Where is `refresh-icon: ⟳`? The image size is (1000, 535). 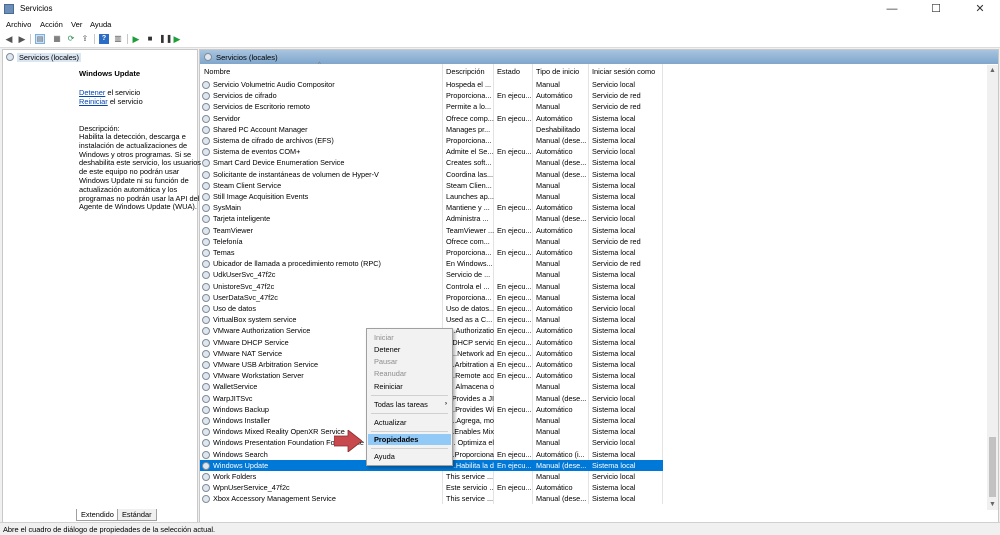
refresh-icon: ⟳ is located at coordinates (71, 39).